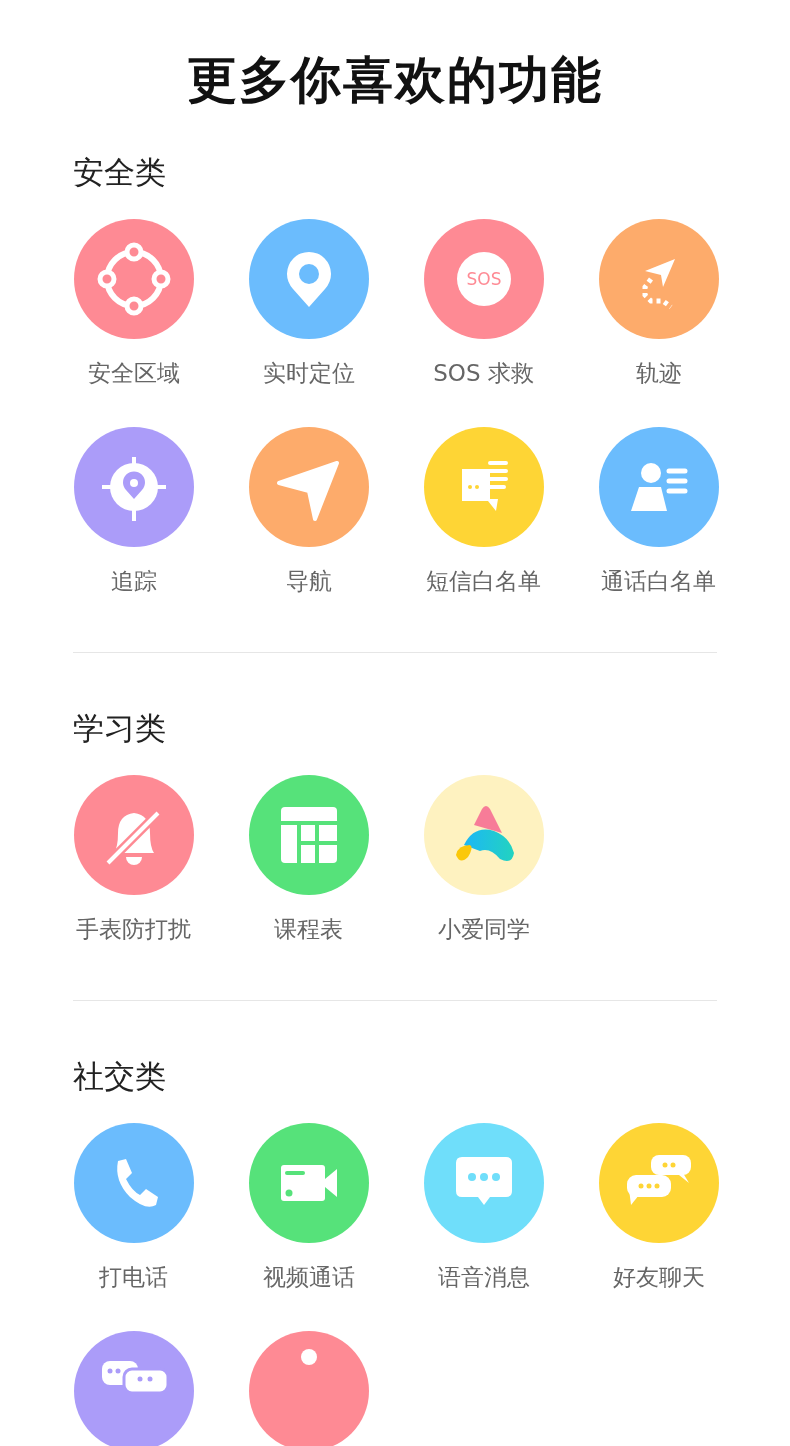 The width and height of the screenshot is (790, 1446). What do you see at coordinates (483, 929) in the screenshot?
I see `feature-label: 小爱同学` at bounding box center [483, 929].